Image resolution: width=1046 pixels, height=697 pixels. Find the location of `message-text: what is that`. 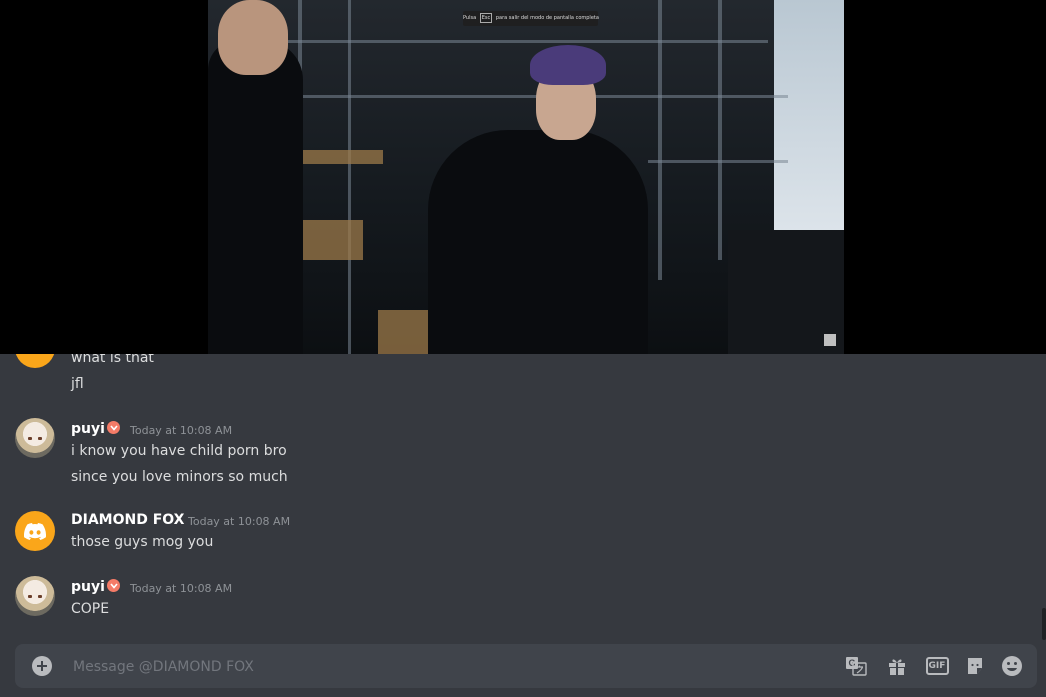

message-text: what is that is located at coordinates (112, 360).